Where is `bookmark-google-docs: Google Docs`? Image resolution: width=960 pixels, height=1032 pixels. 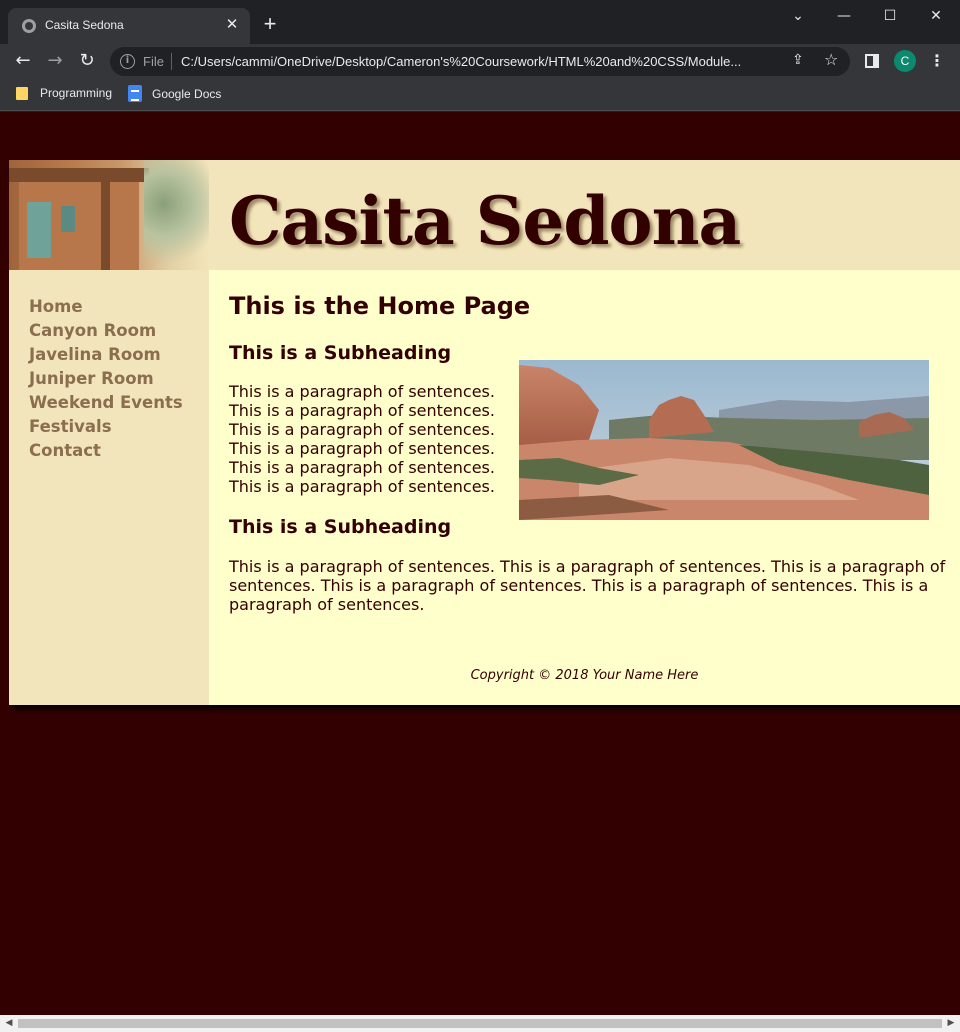 bookmark-google-docs: Google Docs is located at coordinates (174, 94).